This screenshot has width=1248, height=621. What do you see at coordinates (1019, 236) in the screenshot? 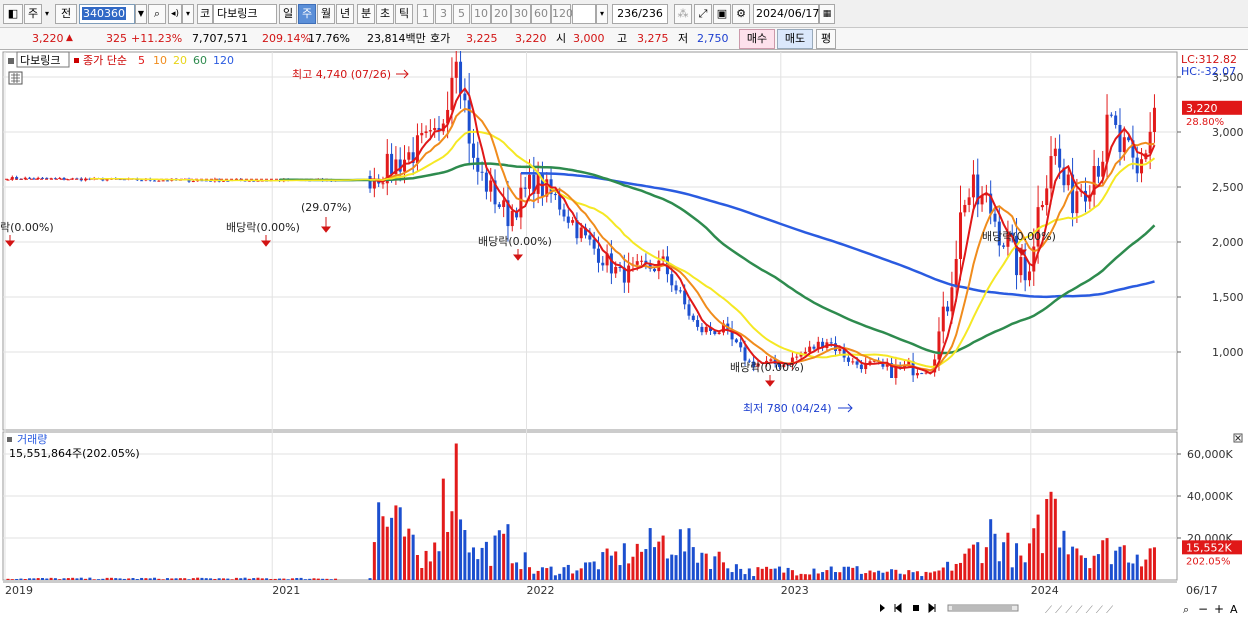
I see `div-2023-annotation: 배당락(0.00%)` at bounding box center [1019, 236].